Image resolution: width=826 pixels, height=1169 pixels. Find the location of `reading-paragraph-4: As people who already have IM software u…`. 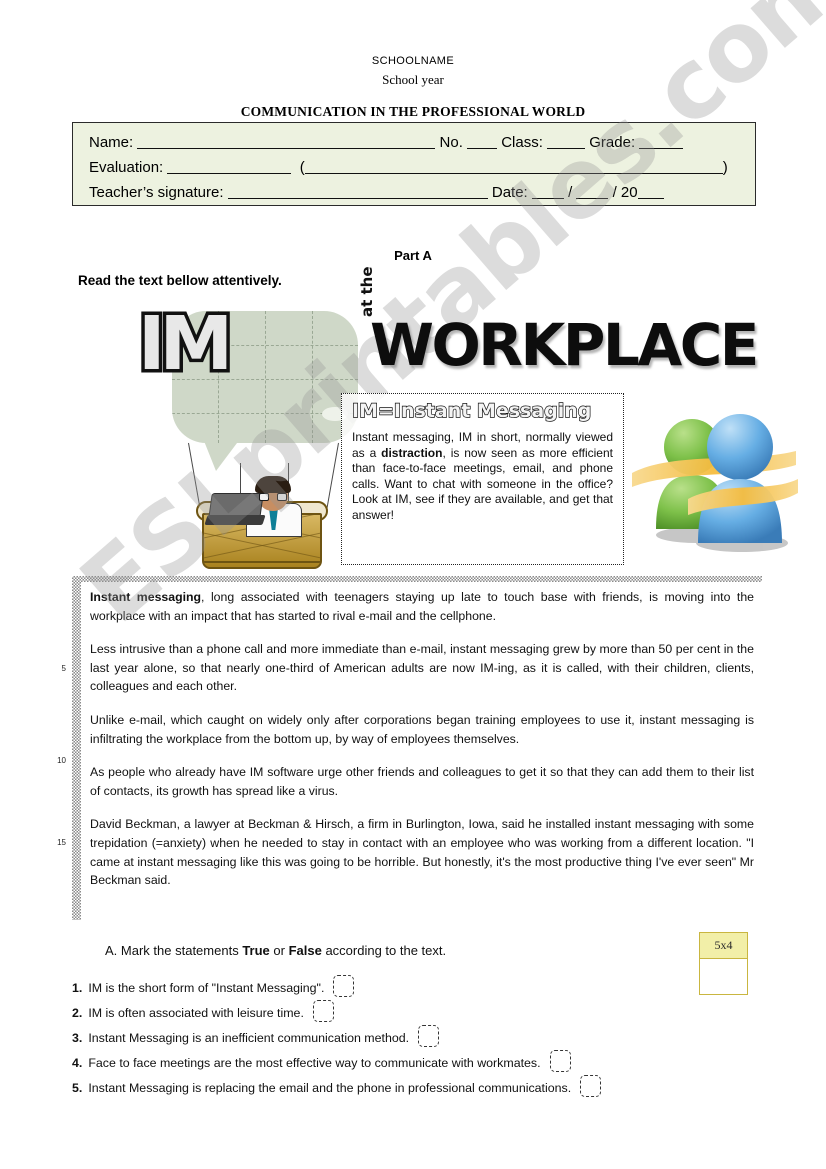

reading-paragraph-4: As people who already have IM software u… is located at coordinates (422, 781).